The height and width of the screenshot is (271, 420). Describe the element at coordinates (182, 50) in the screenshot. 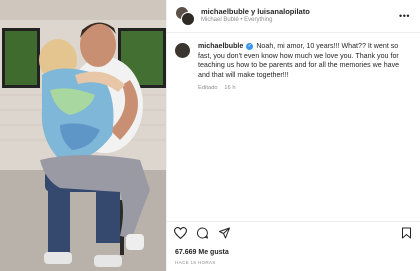

I see `caption-avatar` at that location.